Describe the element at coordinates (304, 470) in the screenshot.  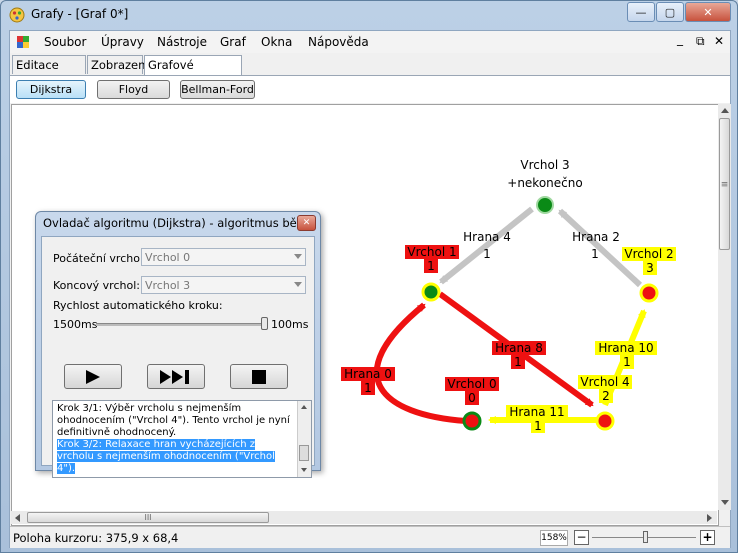
I see `log-scroll-down-icon` at that location.